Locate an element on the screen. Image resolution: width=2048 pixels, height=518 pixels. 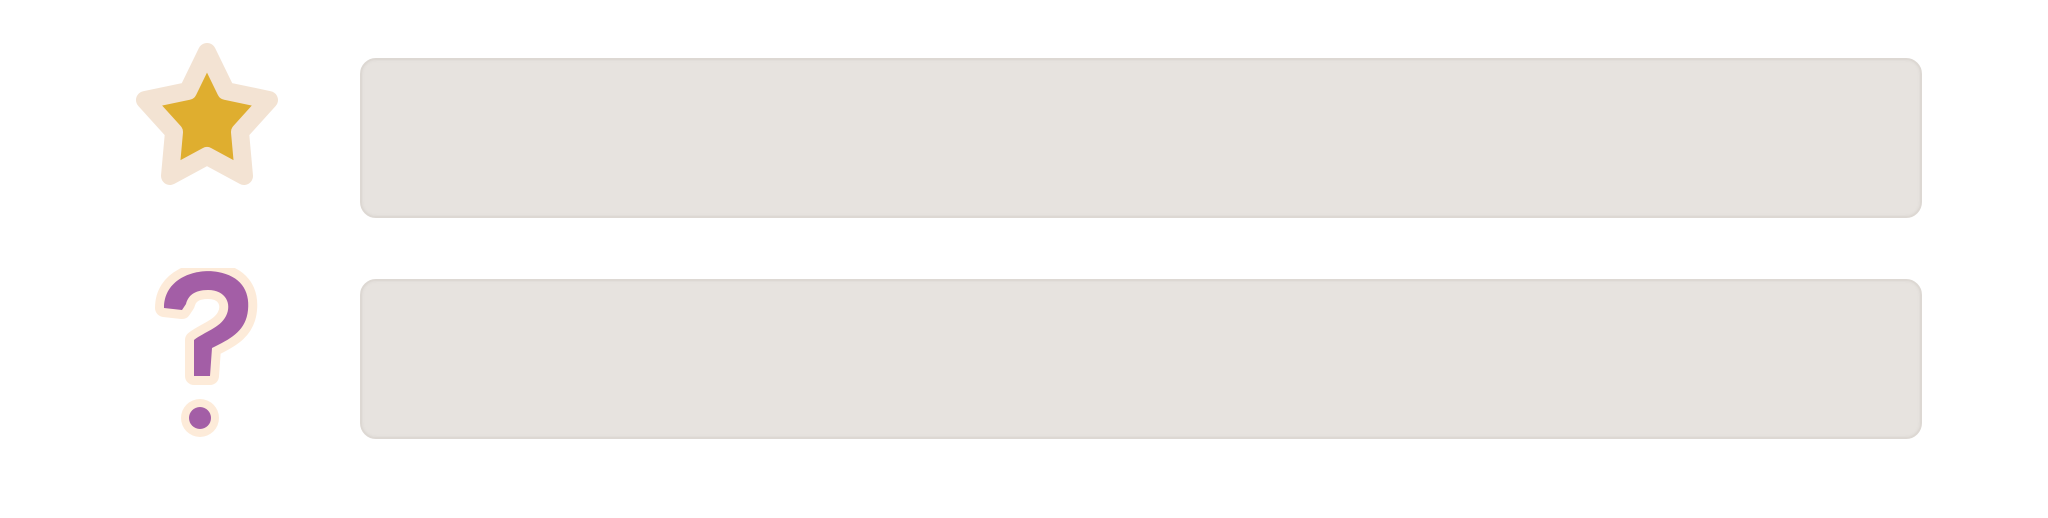
question-mark-icon is located at coordinates (206, 352).